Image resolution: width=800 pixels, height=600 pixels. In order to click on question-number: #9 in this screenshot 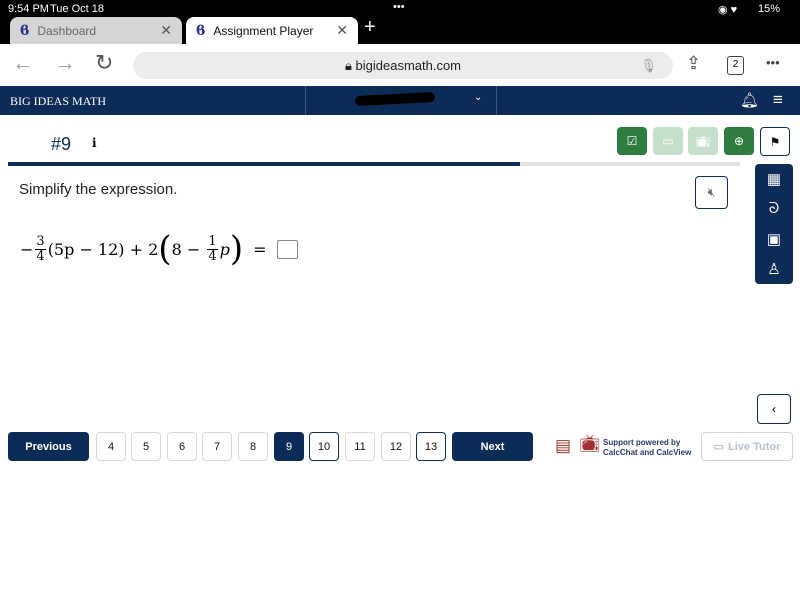, I will do `click(61, 144)`.